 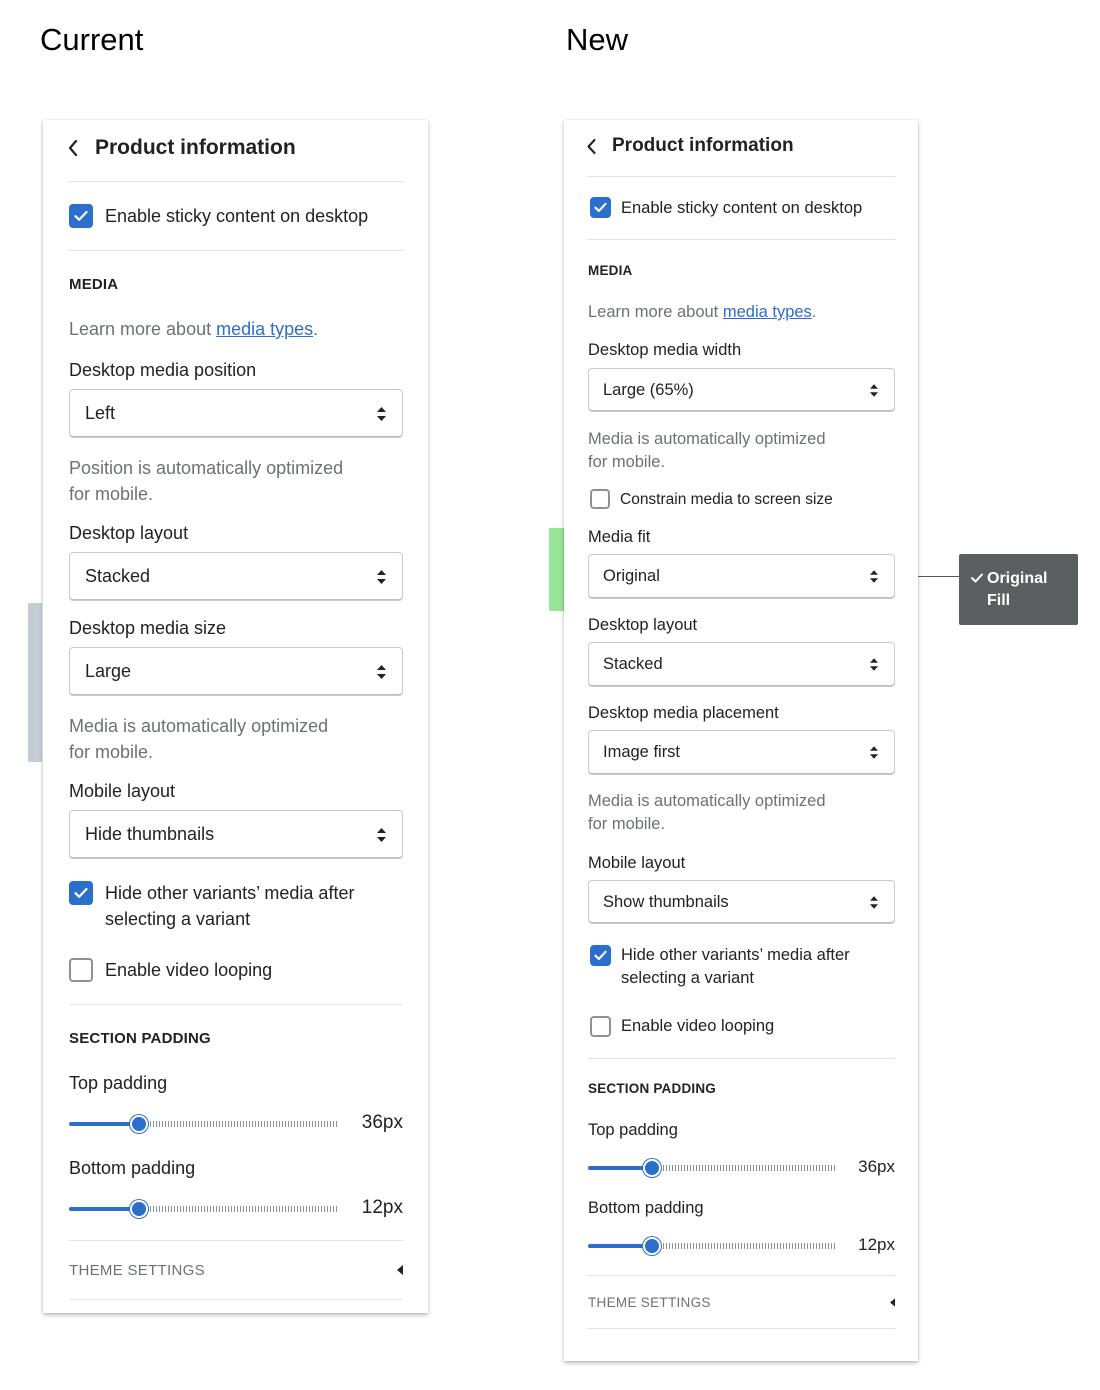 What do you see at coordinates (741, 902) in the screenshot?
I see `mobile-layout-select: Show thumbnails` at bounding box center [741, 902].